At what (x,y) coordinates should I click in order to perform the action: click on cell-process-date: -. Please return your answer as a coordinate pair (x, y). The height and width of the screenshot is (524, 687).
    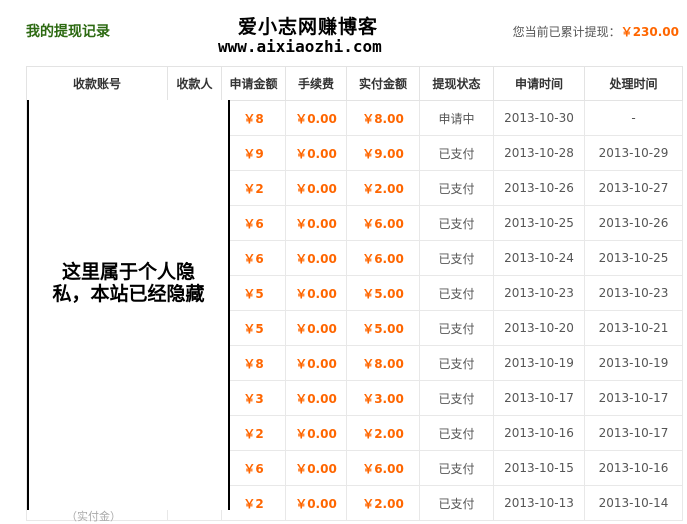
    Looking at the image, I should click on (633, 118).